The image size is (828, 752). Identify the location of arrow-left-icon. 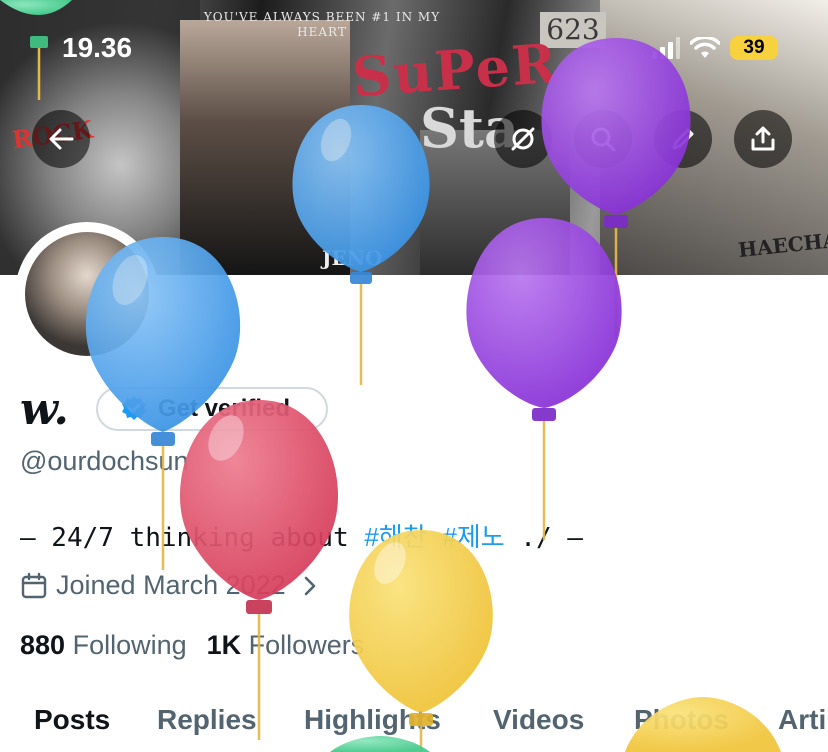
(61, 139).